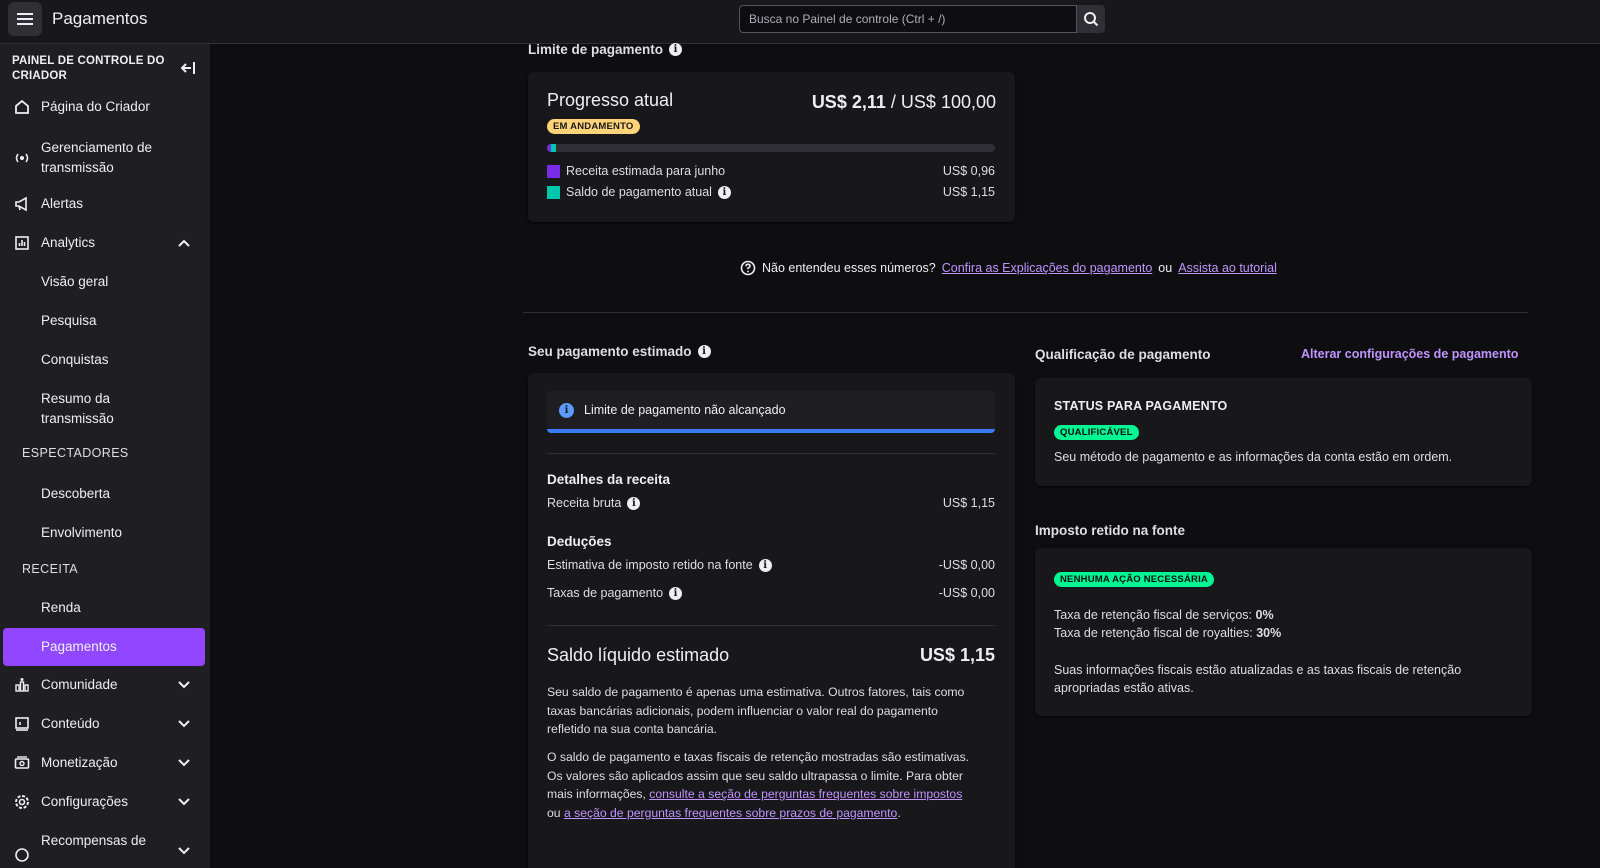  I want to click on community-icon, so click(22, 685).